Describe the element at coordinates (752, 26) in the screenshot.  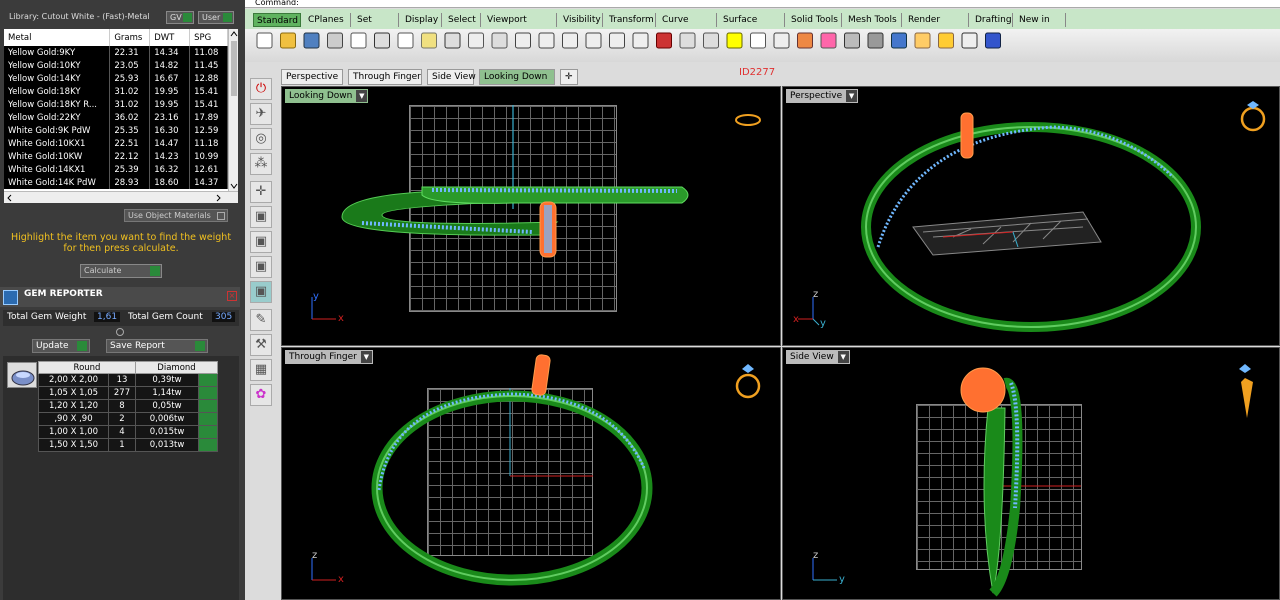
I see `tab-surface-tools: Surface Tools` at that location.